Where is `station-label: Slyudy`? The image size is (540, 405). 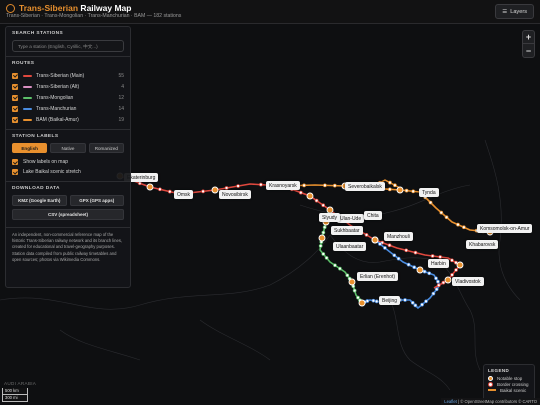
station-label: Slyudy is located at coordinates (330, 217).